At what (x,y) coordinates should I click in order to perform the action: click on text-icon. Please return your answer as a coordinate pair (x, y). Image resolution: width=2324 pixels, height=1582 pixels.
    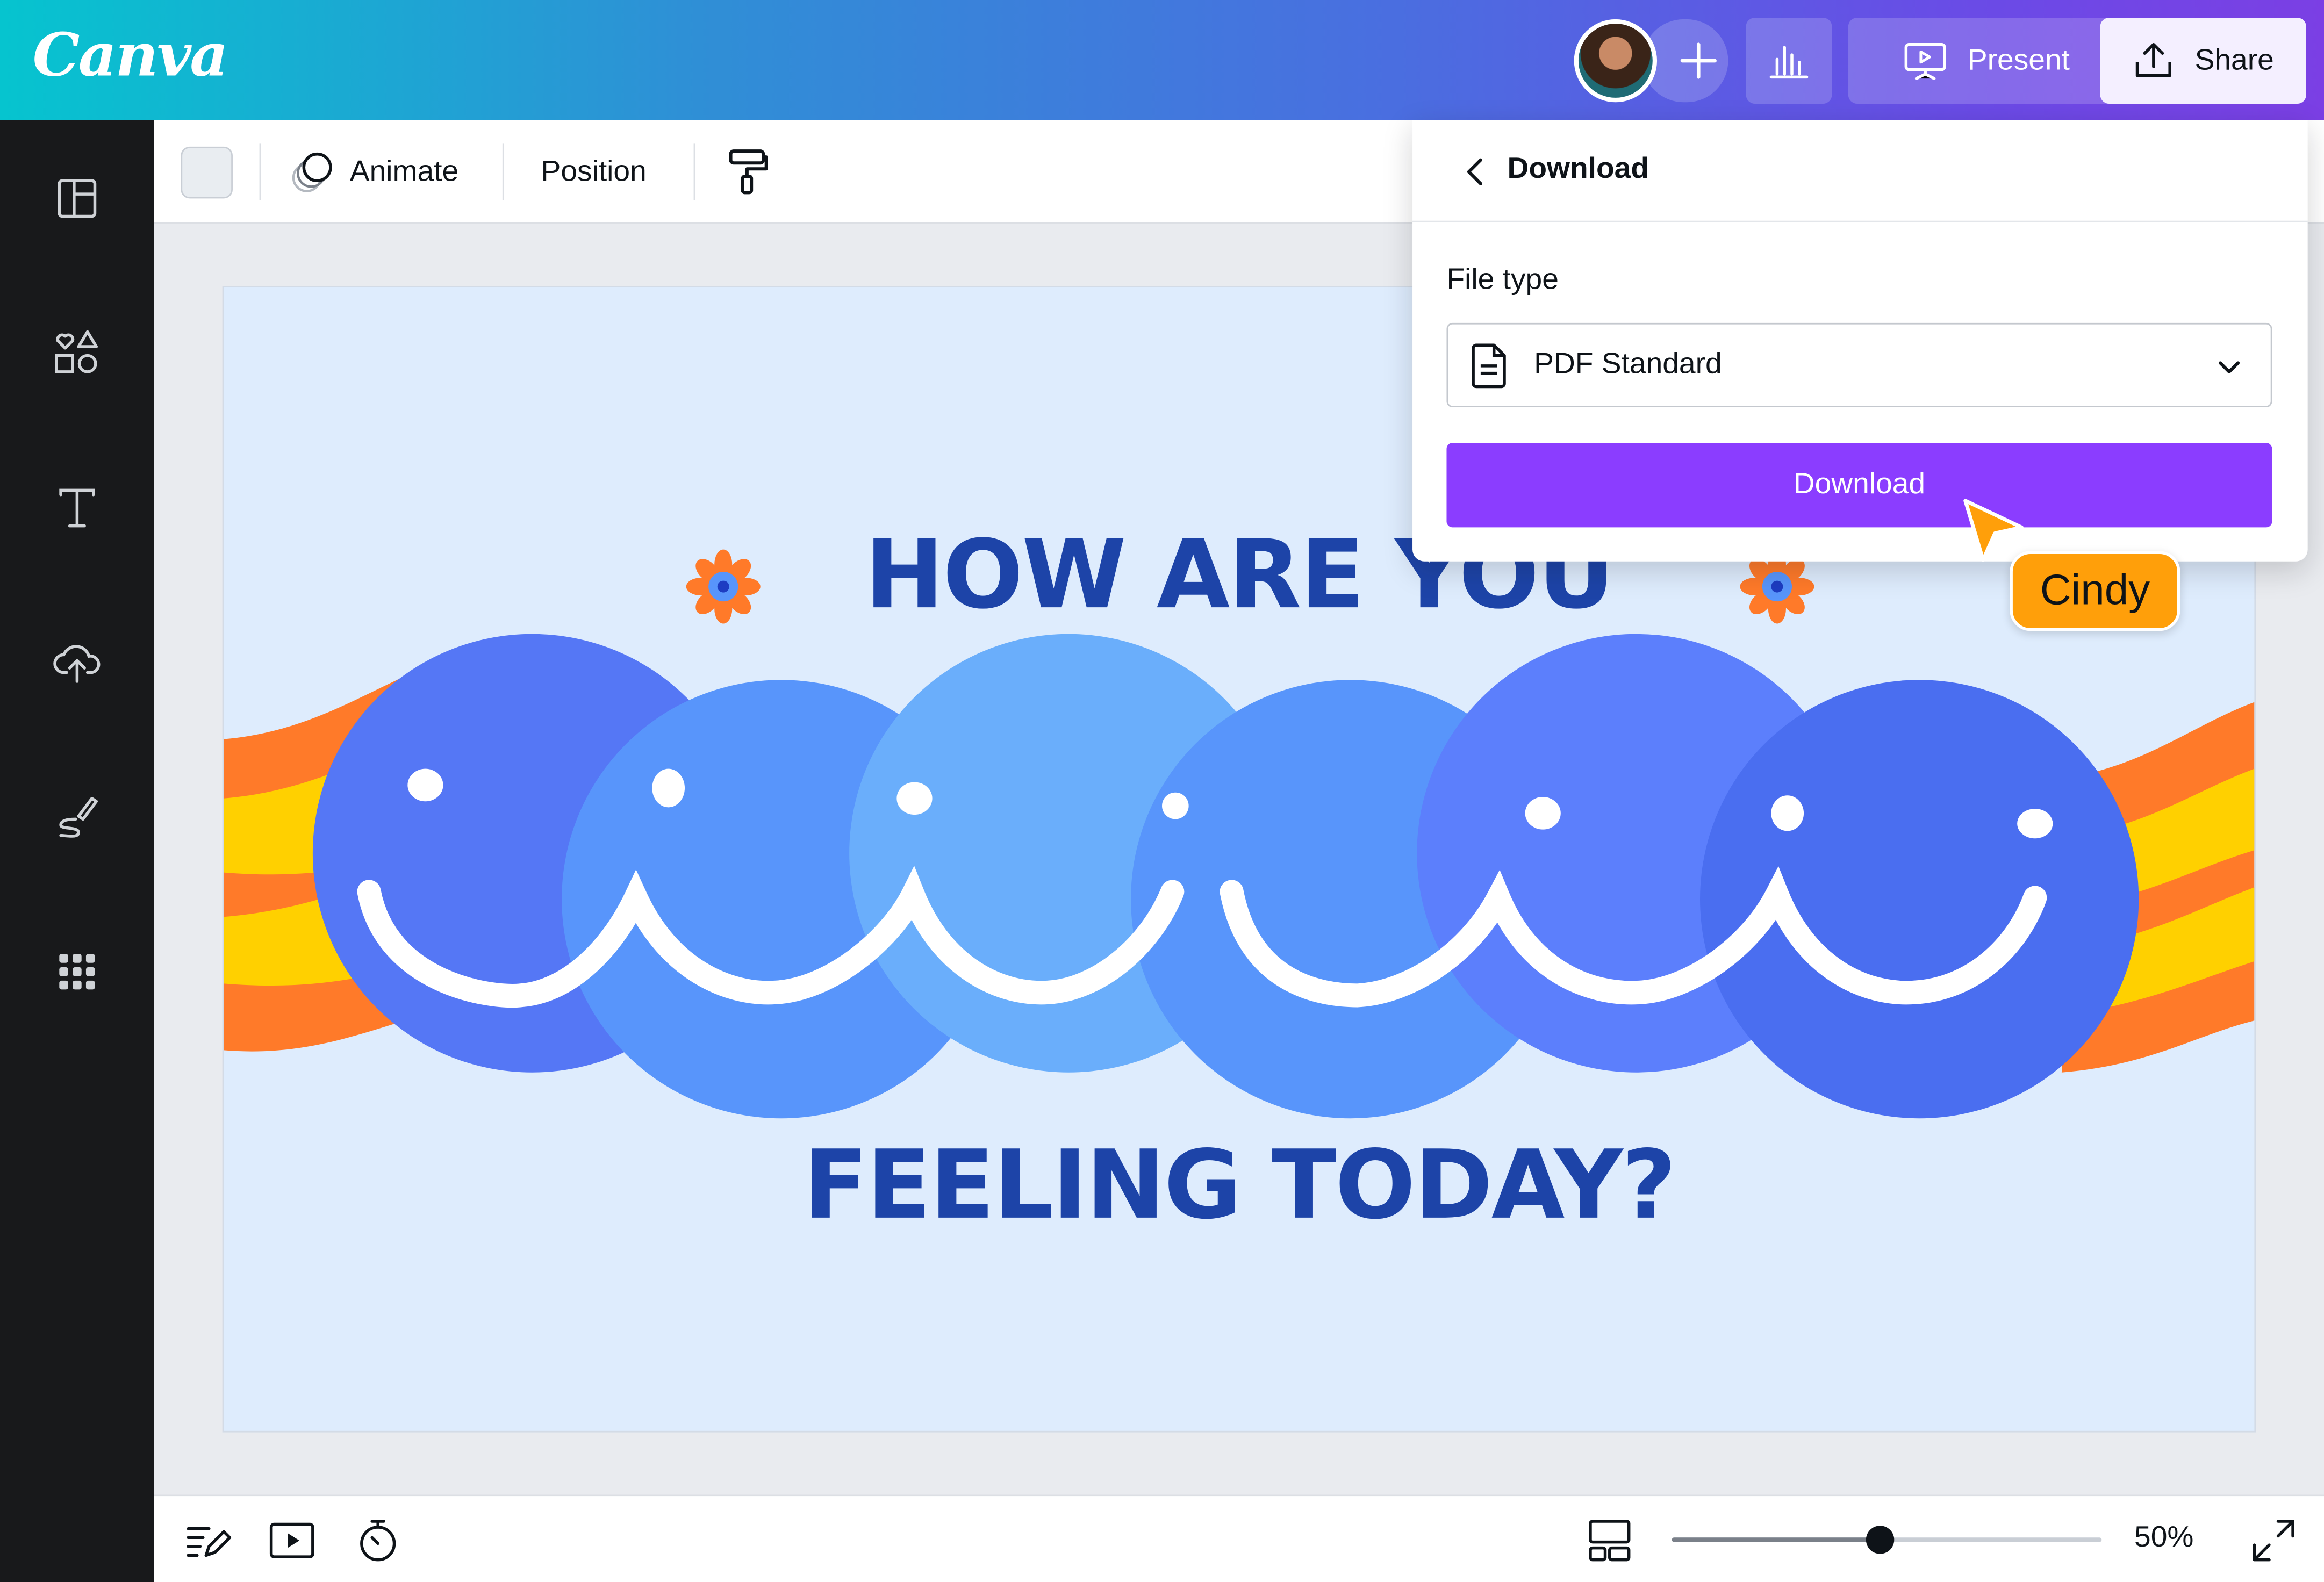
    Looking at the image, I should click on (77, 508).